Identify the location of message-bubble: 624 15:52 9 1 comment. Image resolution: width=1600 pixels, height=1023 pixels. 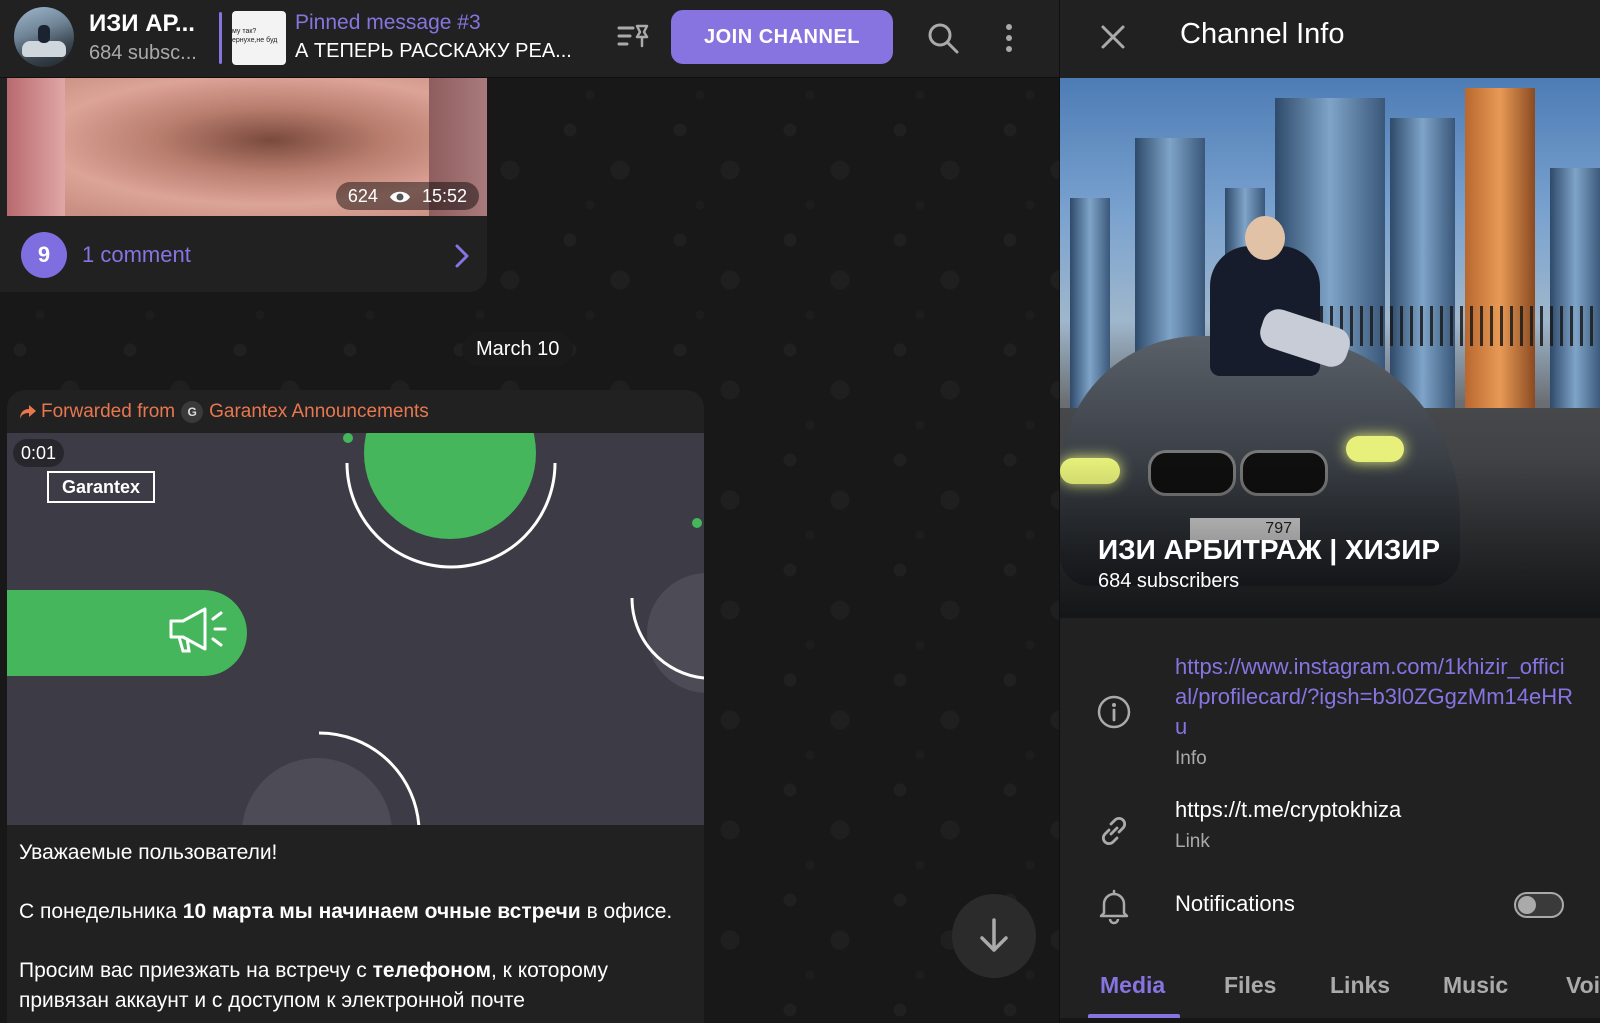
(243, 176).